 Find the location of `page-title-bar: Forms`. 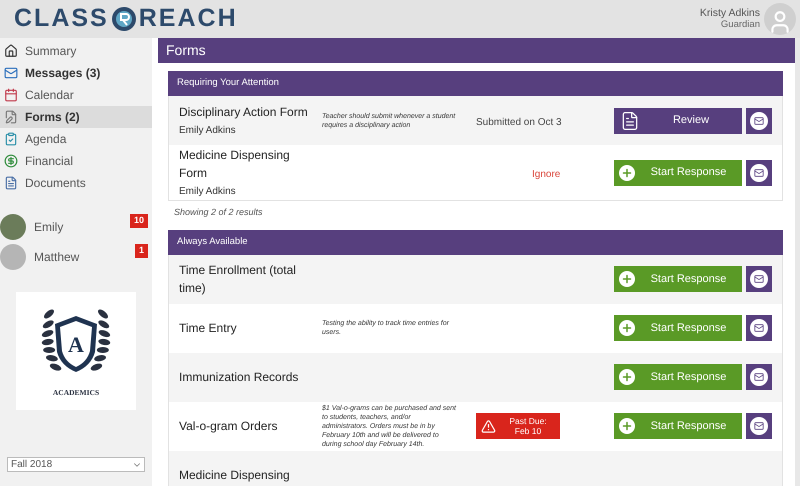

page-title-bar: Forms is located at coordinates (476, 50).